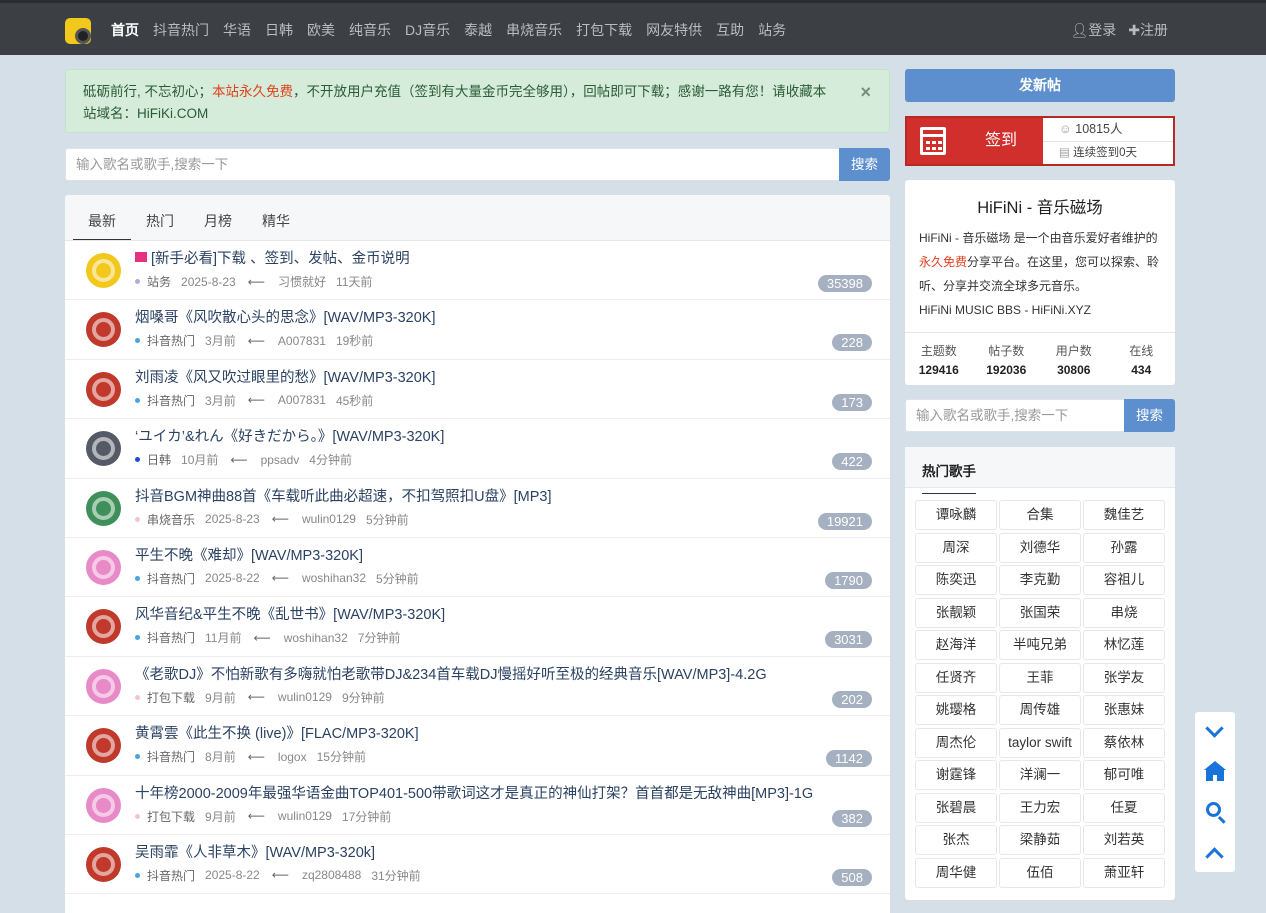  What do you see at coordinates (427, 30) in the screenshot?
I see `nav-item: DJ音乐` at bounding box center [427, 30].